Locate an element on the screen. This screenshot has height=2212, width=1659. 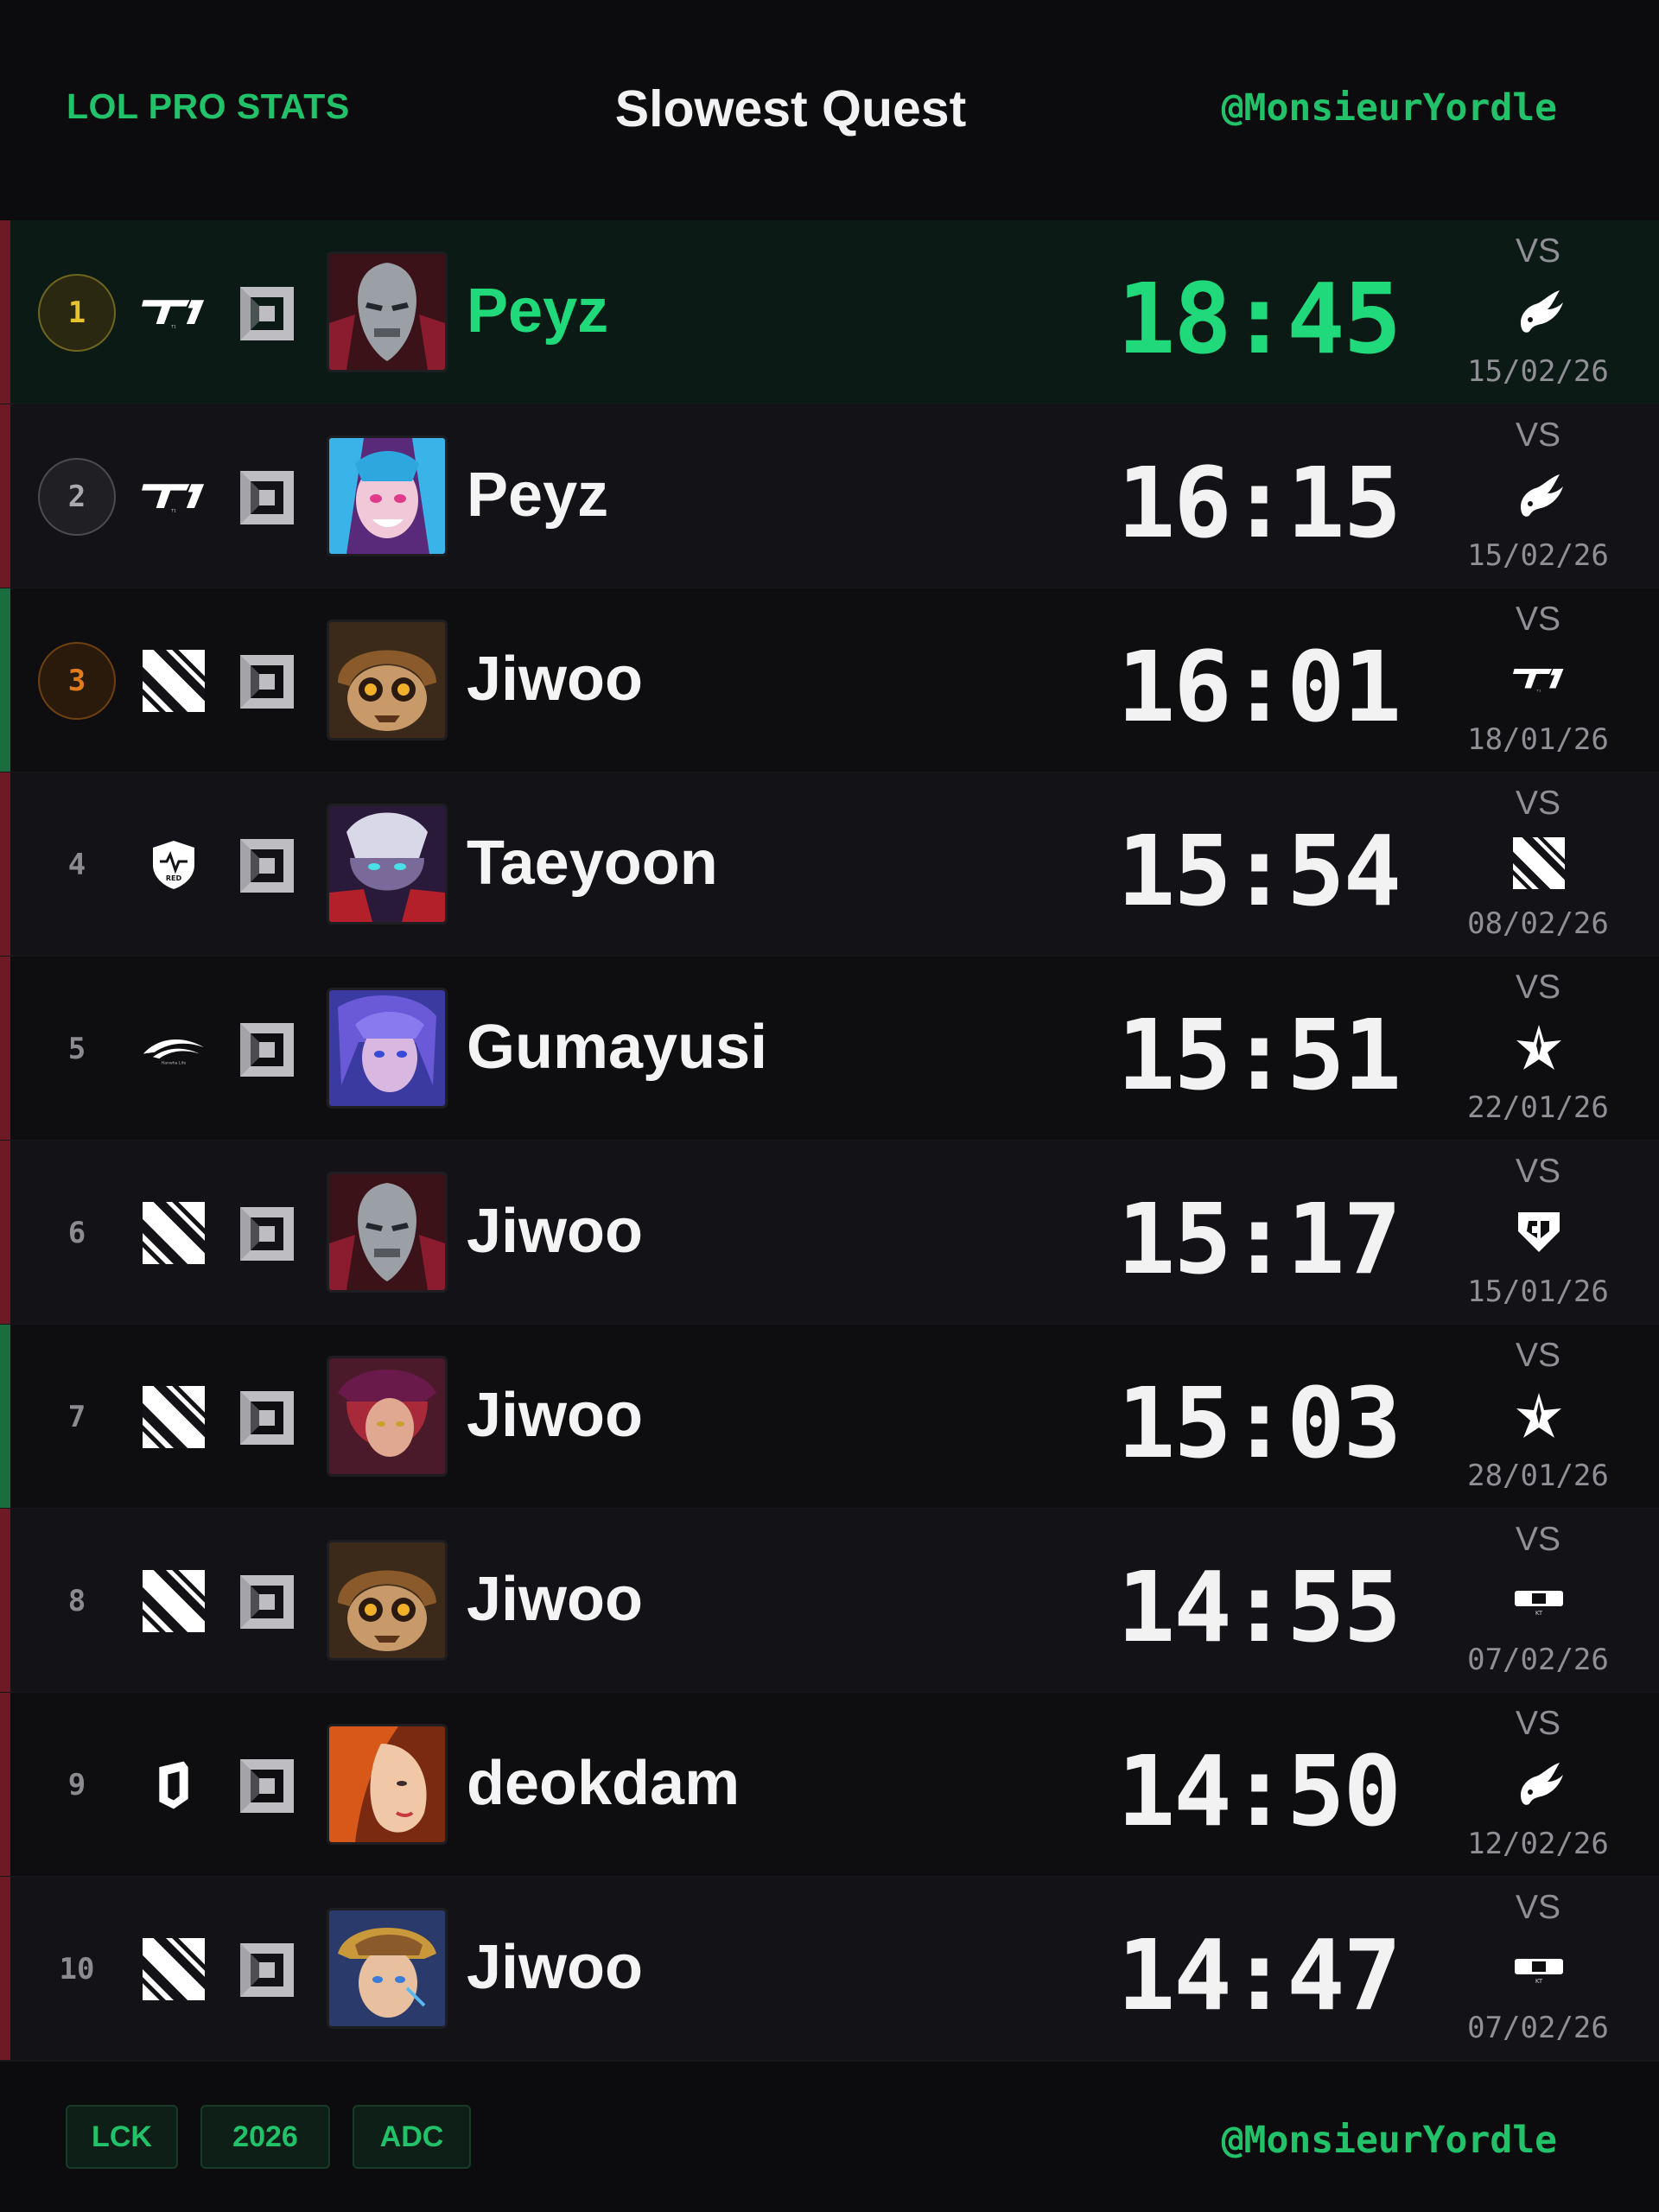
quest-time: 14:47 is located at coordinates (1259, 1976).